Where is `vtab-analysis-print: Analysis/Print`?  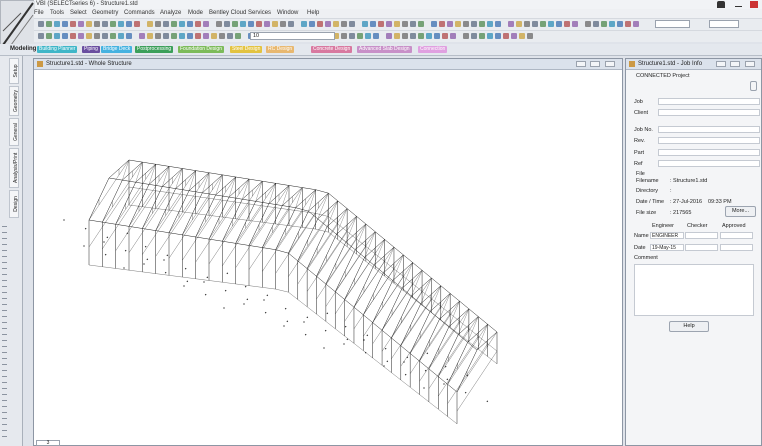
vtab-analysis-print: Analysis/Print is located at coordinates (14, 168).